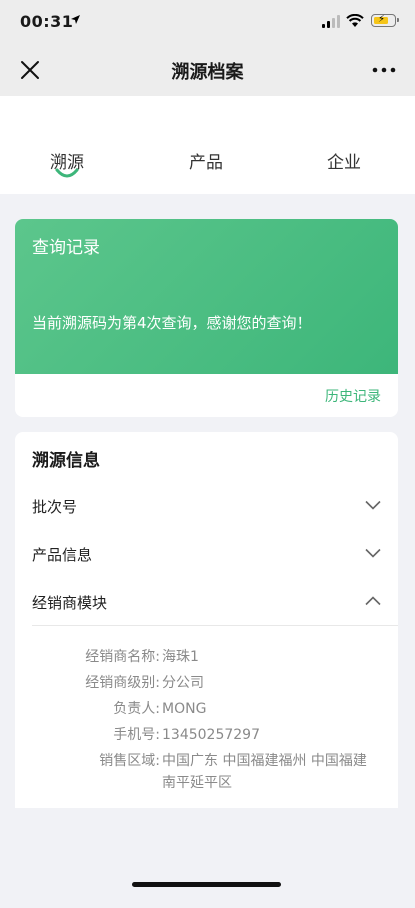  Describe the element at coordinates (215, 554) in the screenshot. I see `product-info-row: 产品信息` at that location.